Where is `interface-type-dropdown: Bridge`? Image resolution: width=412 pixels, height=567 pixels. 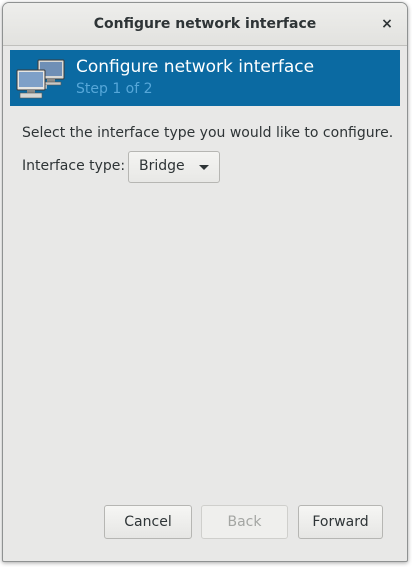 interface-type-dropdown: Bridge is located at coordinates (174, 167).